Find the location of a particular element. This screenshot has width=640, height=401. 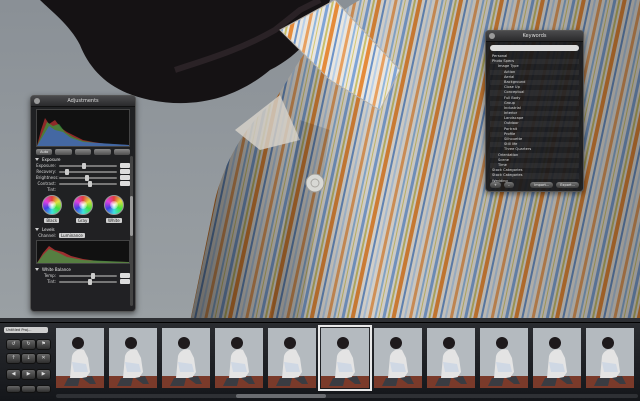

straighten-button is located at coordinates (83, 152).